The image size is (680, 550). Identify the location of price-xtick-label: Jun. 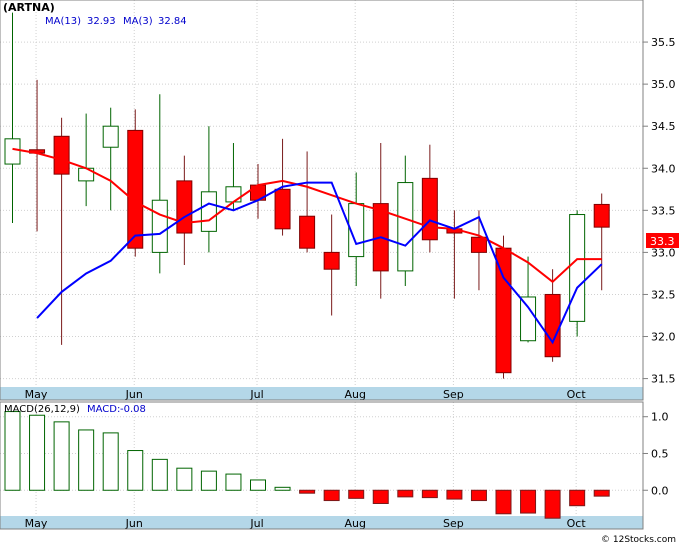
(134, 394).